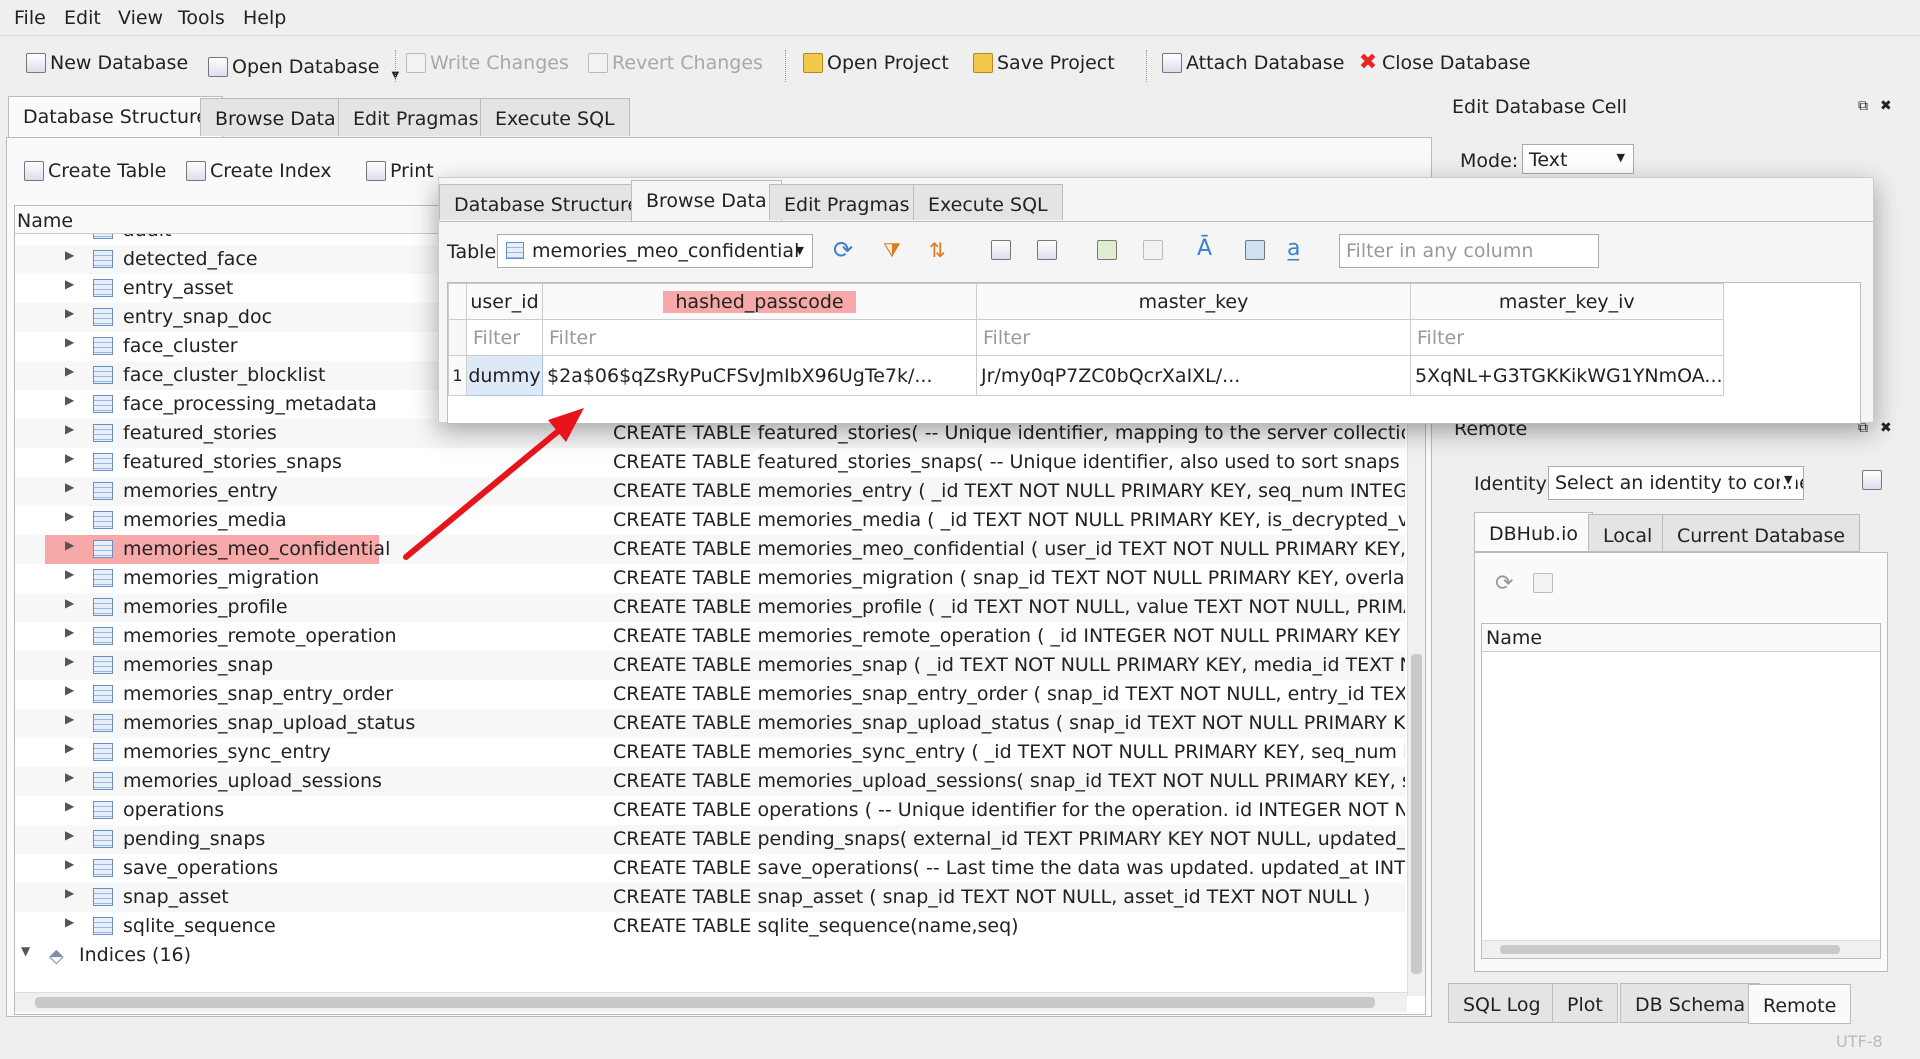 The height and width of the screenshot is (1059, 1920). What do you see at coordinates (484, 492) in the screenshot?
I see `arrow-shaft` at bounding box center [484, 492].